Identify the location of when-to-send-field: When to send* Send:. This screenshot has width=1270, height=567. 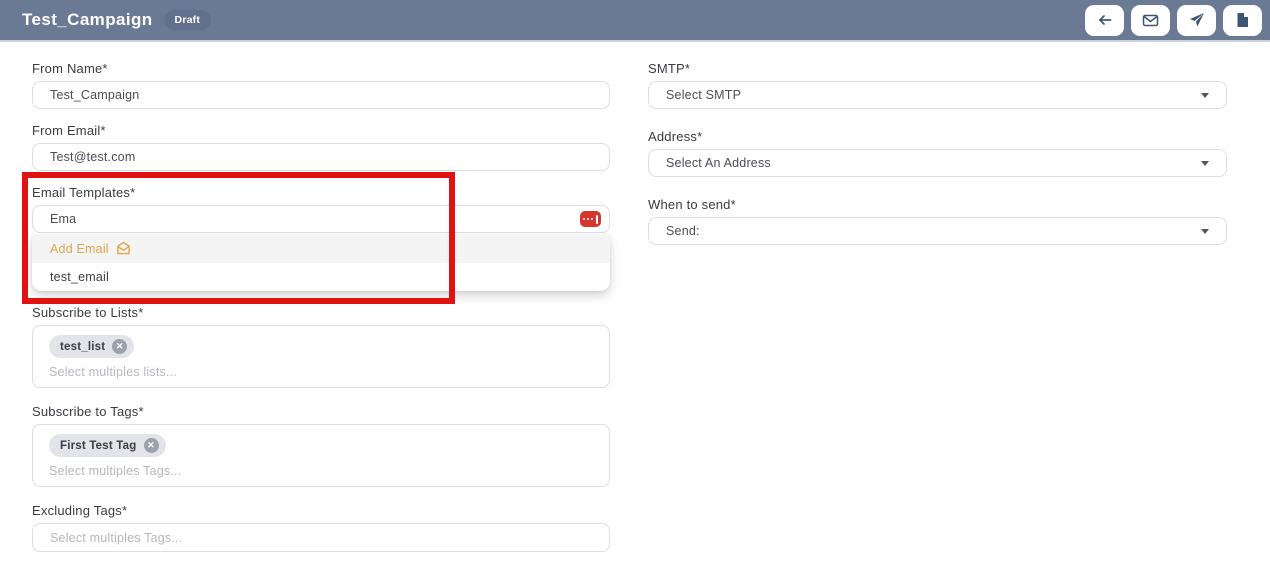
(937, 221).